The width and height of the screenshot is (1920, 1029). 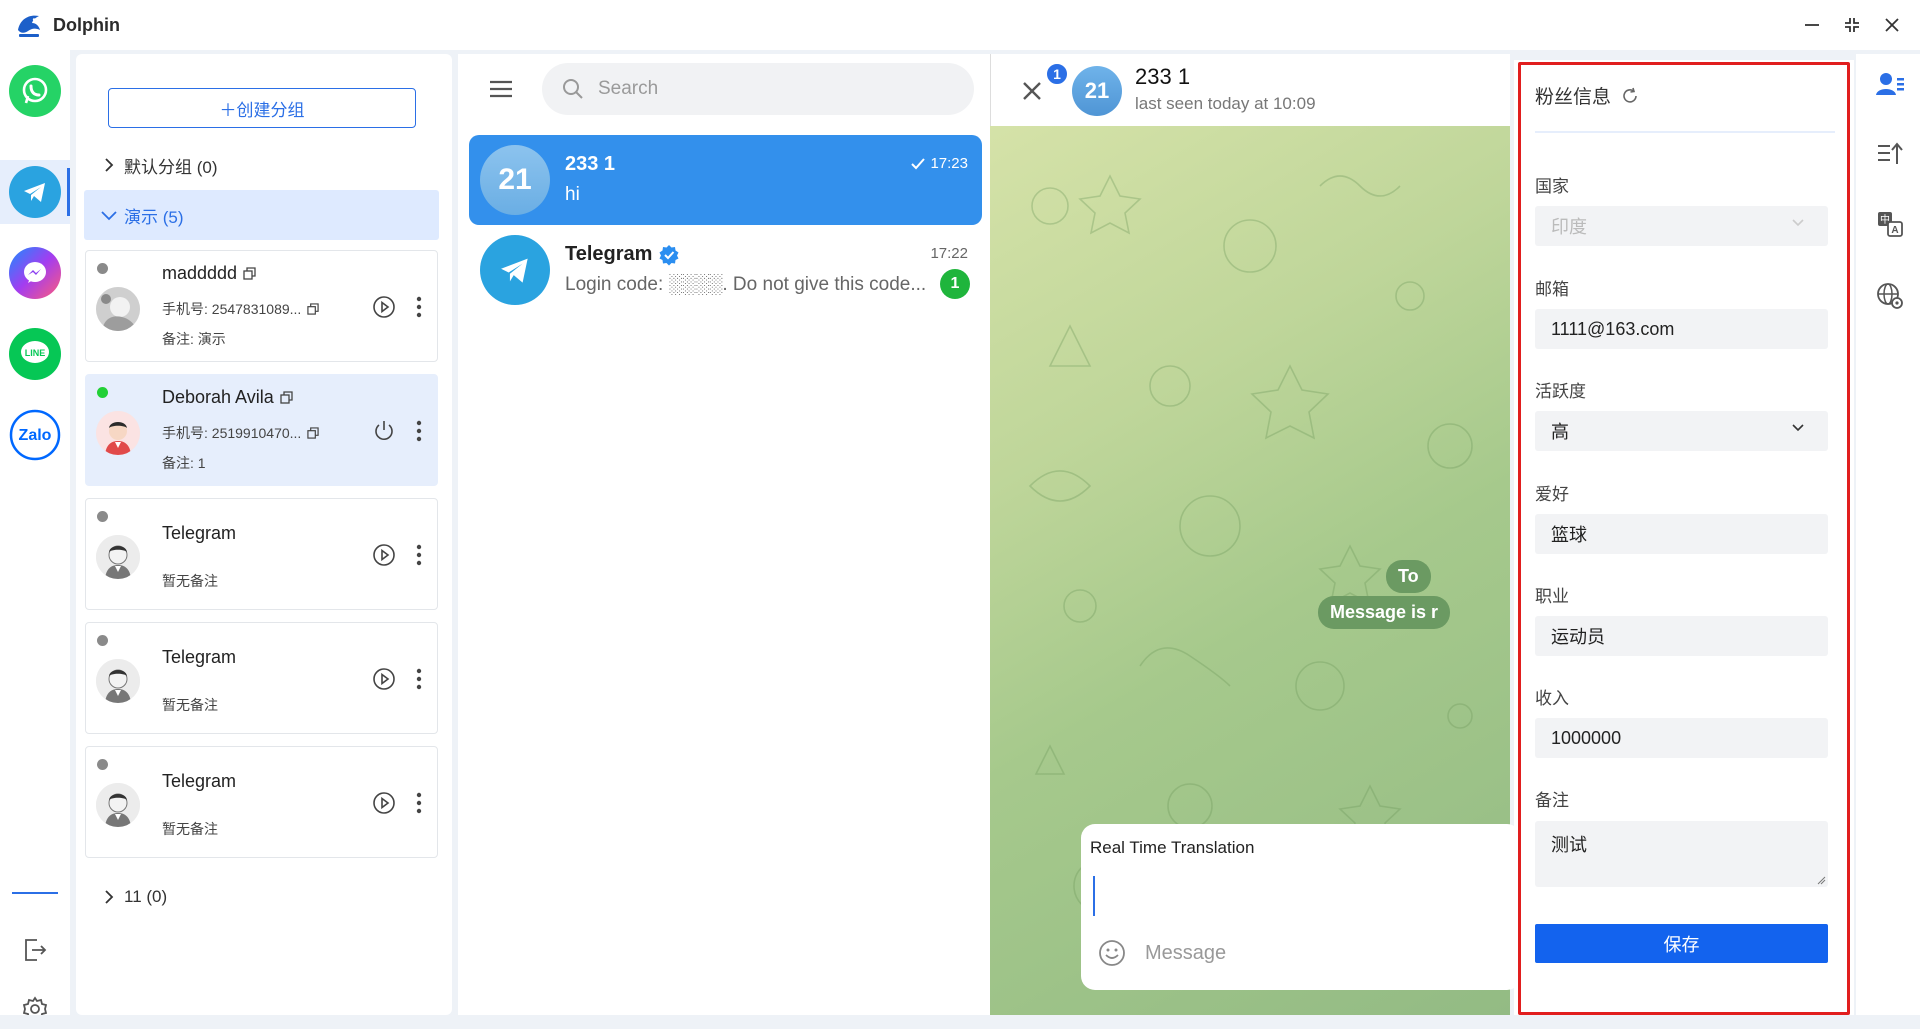 What do you see at coordinates (515, 270) in the screenshot?
I see `telegram-avatar-icon` at bounding box center [515, 270].